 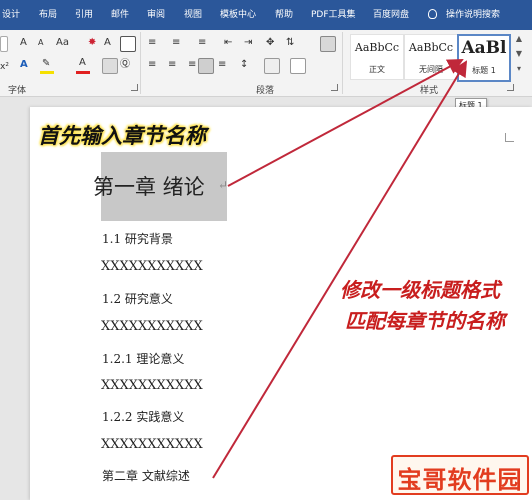 What do you see at coordinates (345, 123) in the screenshot?
I see `arrow-heading-to-style` at bounding box center [345, 123].